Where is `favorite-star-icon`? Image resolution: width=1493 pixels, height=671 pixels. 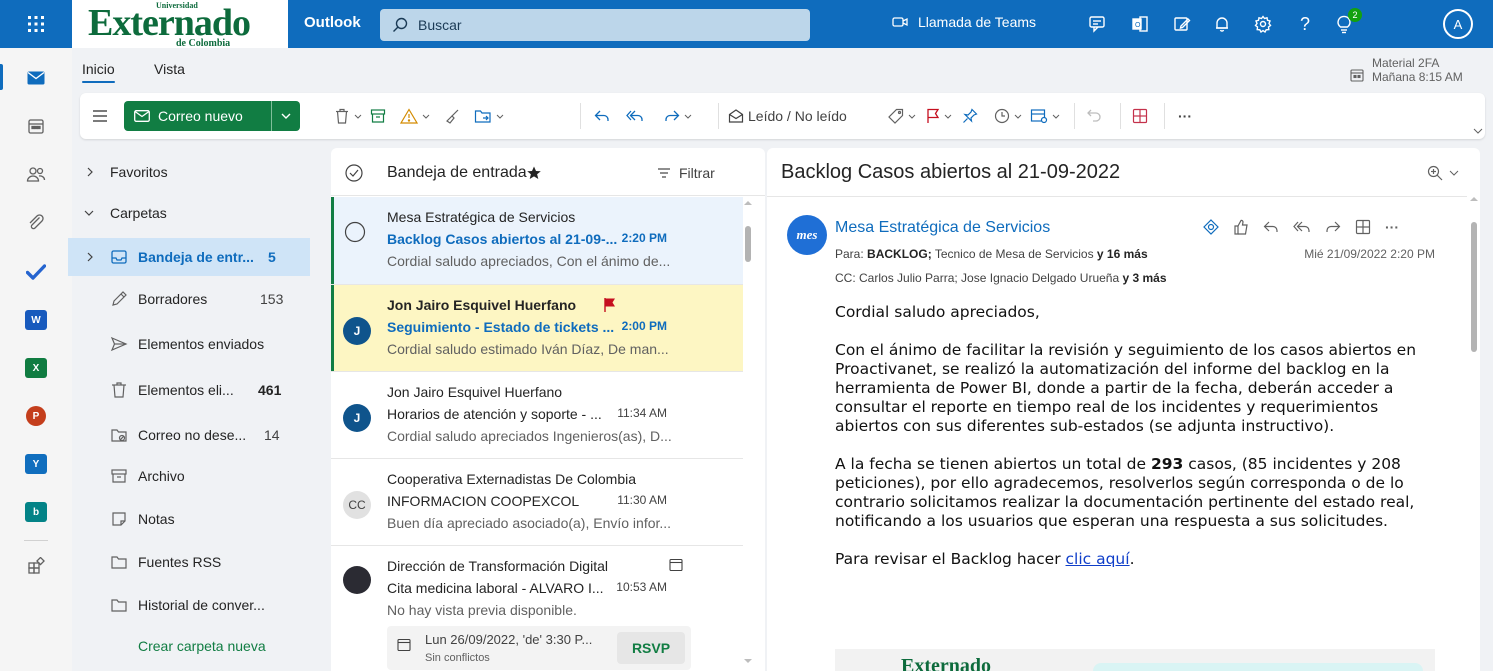 favorite-star-icon is located at coordinates (534, 173).